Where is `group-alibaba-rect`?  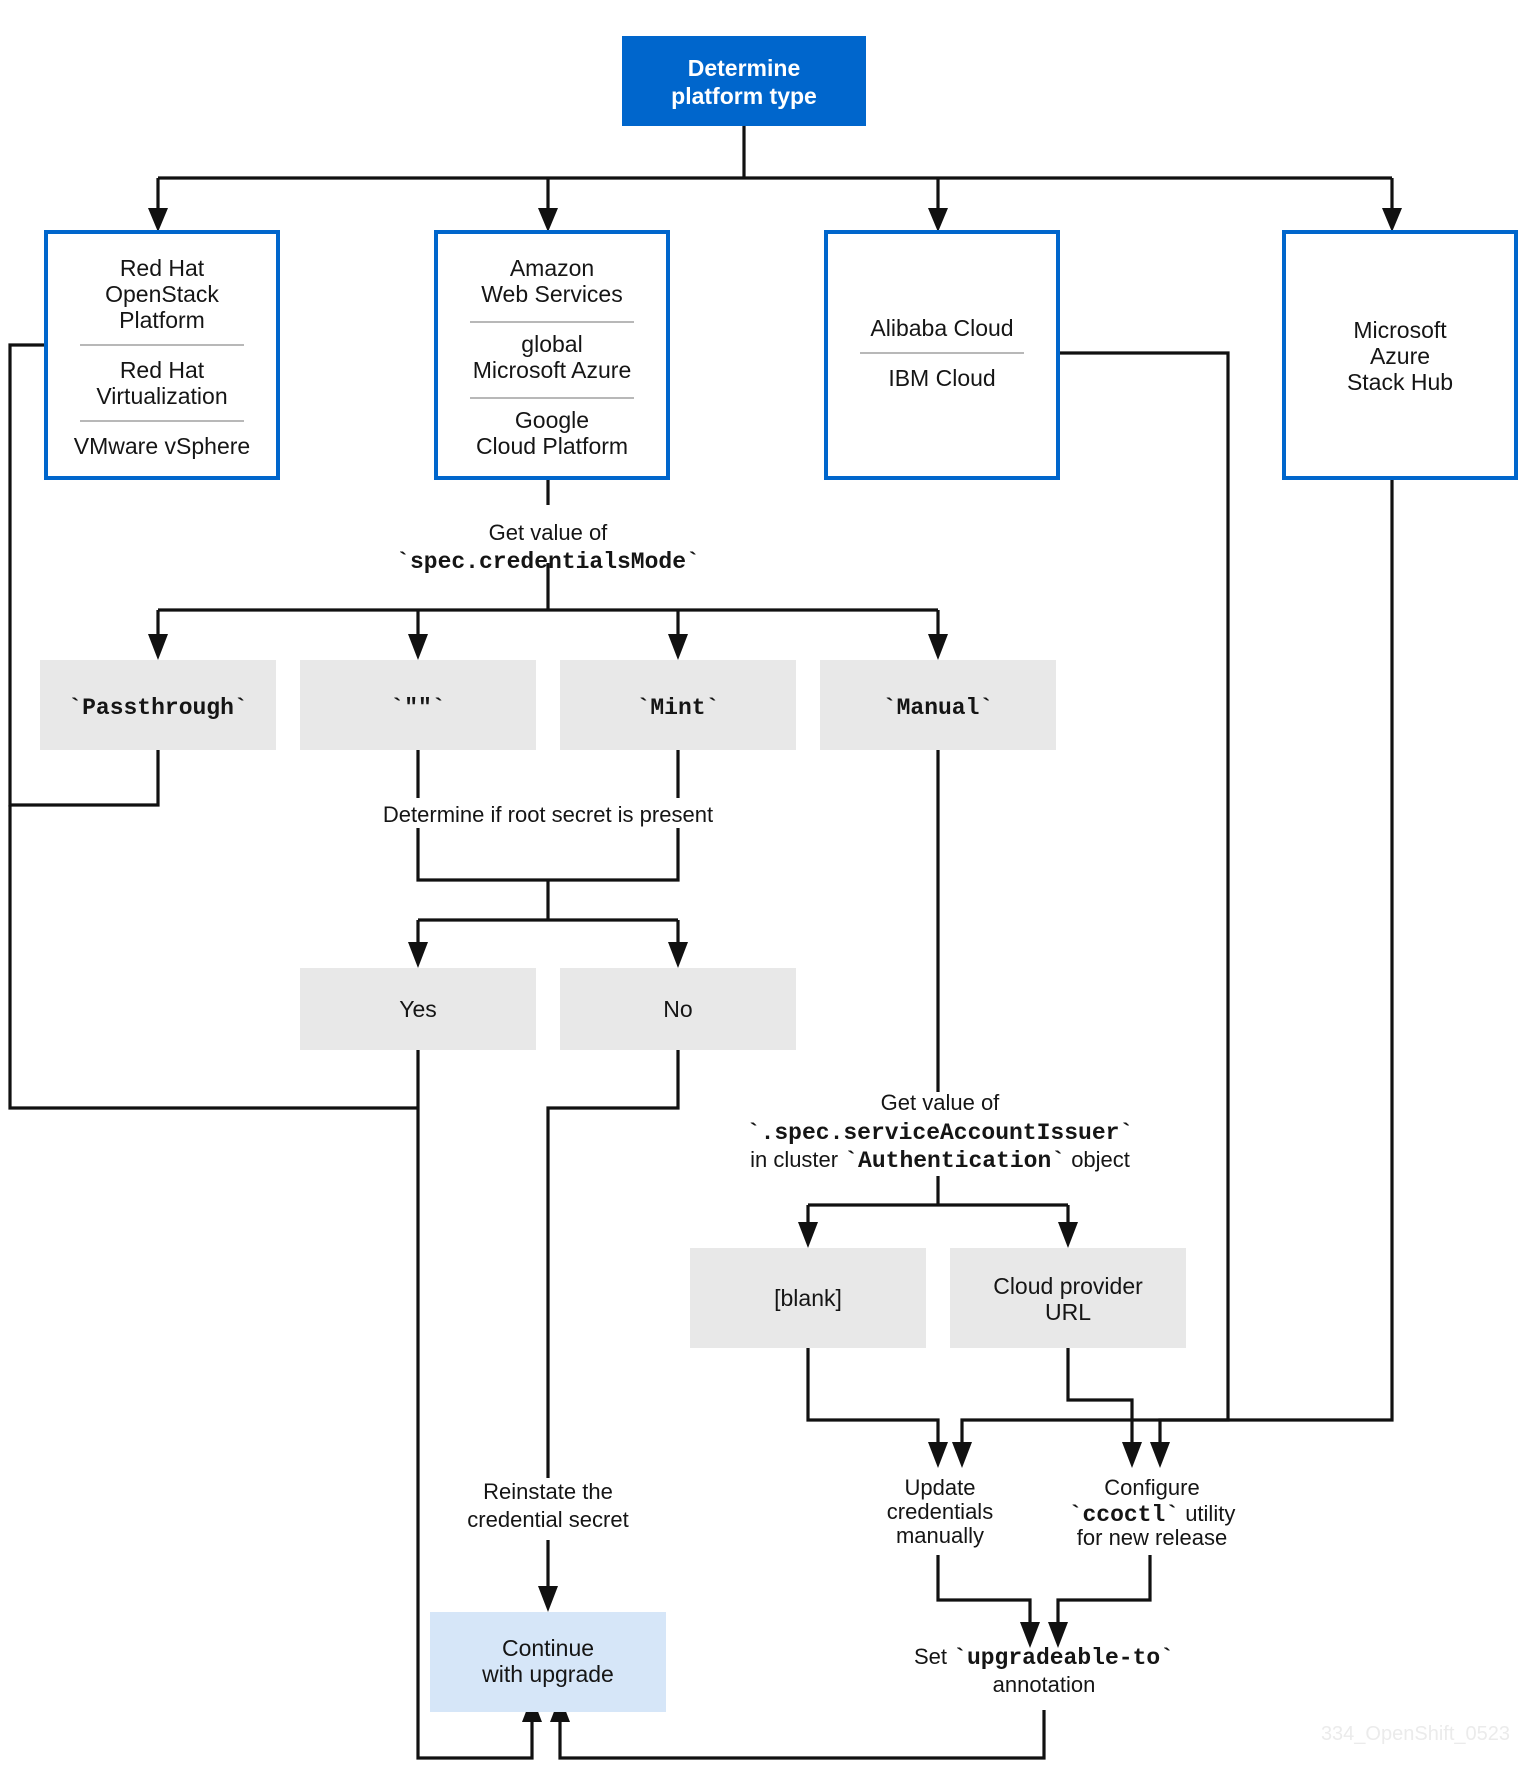
group-alibaba-rect is located at coordinates (942, 355).